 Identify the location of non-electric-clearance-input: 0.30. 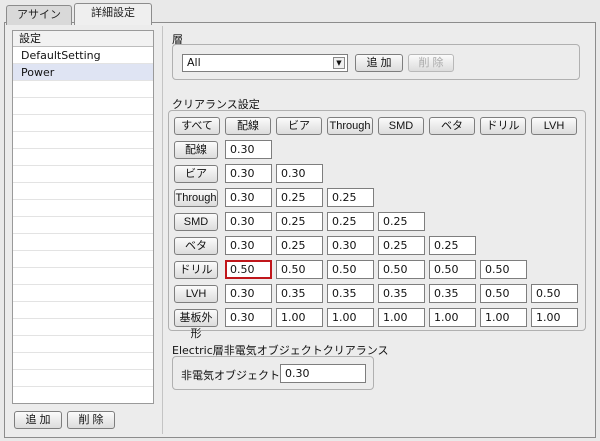
(323, 373).